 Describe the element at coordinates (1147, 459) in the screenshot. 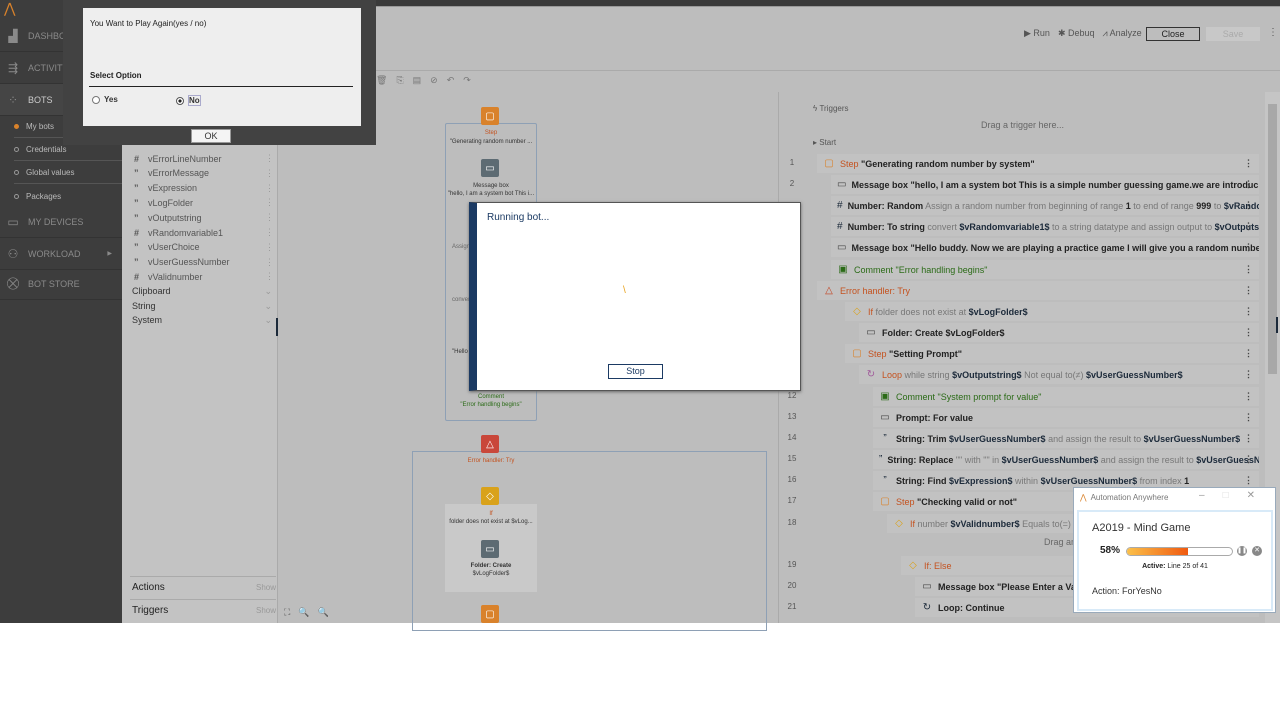

I see `action-text: and assign the result to` at that location.